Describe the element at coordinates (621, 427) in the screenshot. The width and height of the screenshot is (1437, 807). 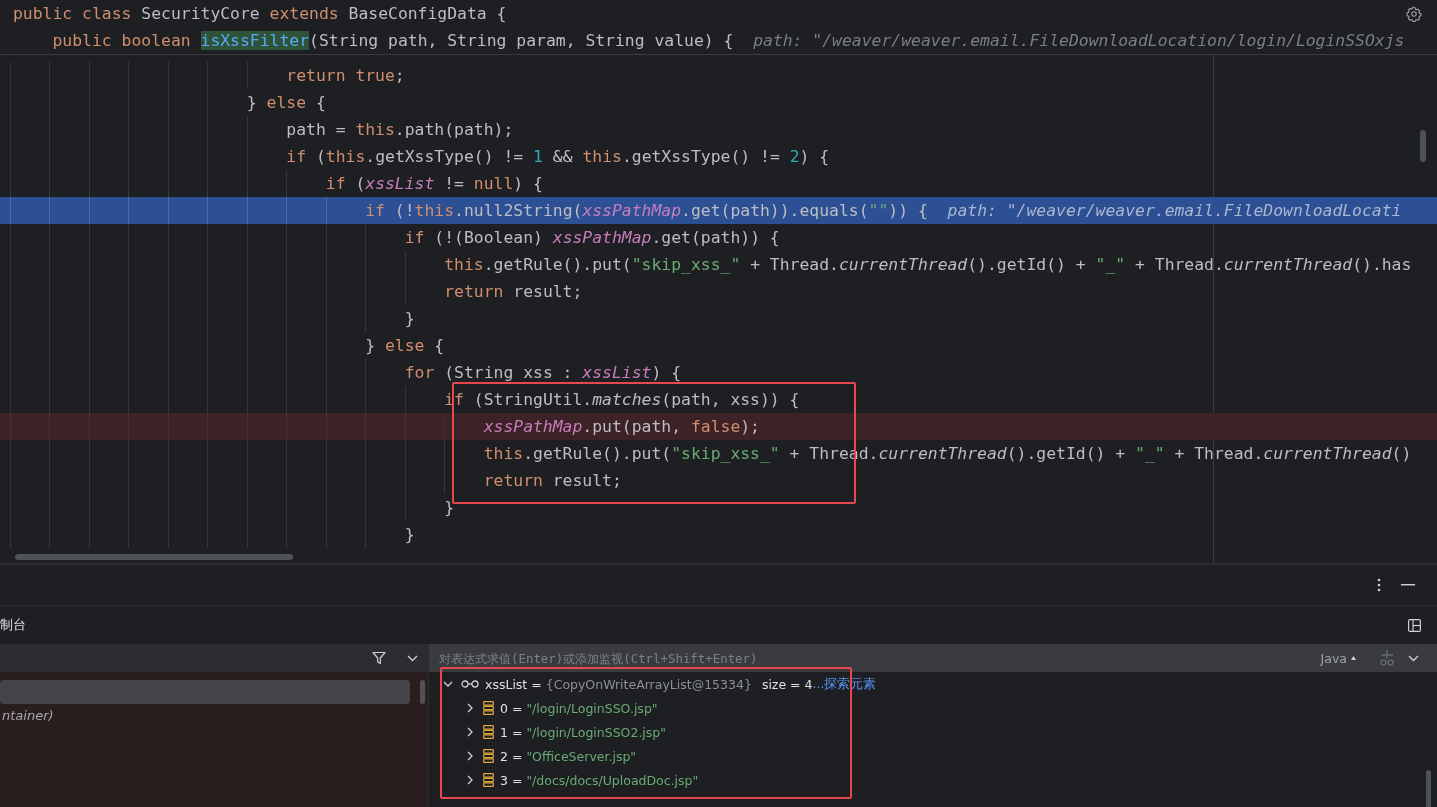
I see `code-line: xssPathMap.put(path, false);` at that location.